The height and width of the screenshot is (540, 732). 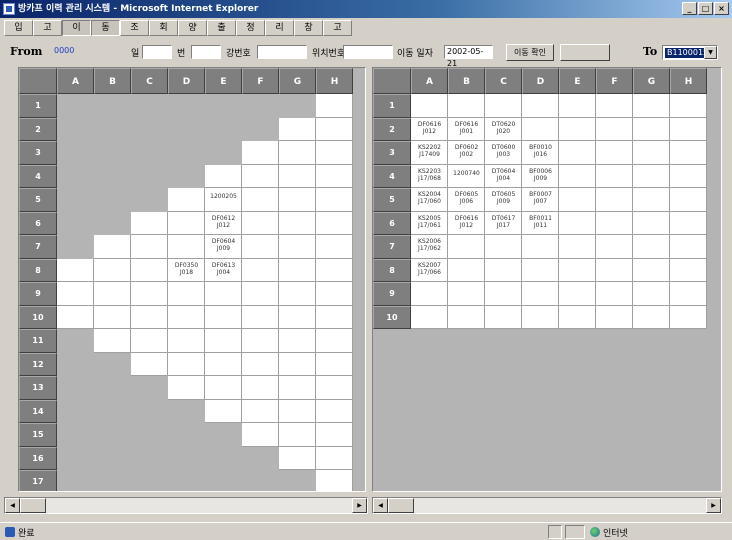 I want to click on menu-item: 이, so click(x=76, y=28).